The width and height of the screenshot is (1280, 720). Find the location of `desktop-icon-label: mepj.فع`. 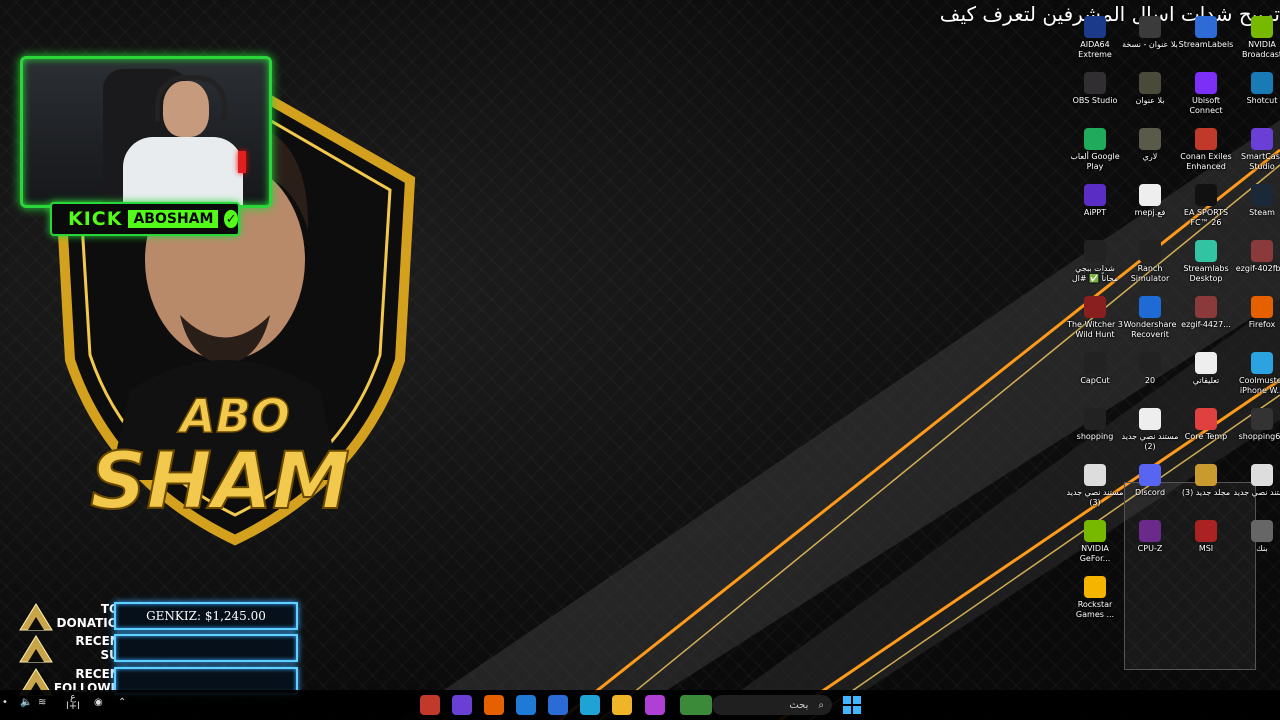

desktop-icon-label: mepj.فع is located at coordinates (1150, 212).